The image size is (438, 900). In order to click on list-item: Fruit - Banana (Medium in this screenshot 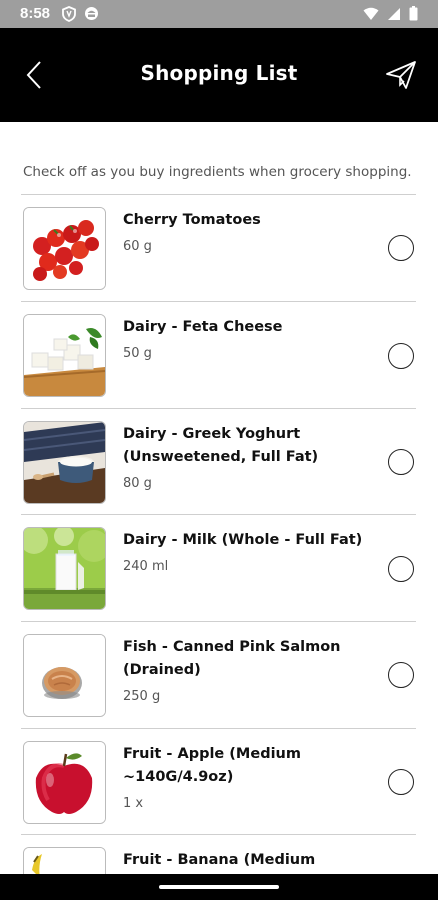, I will do `click(218, 854)`.